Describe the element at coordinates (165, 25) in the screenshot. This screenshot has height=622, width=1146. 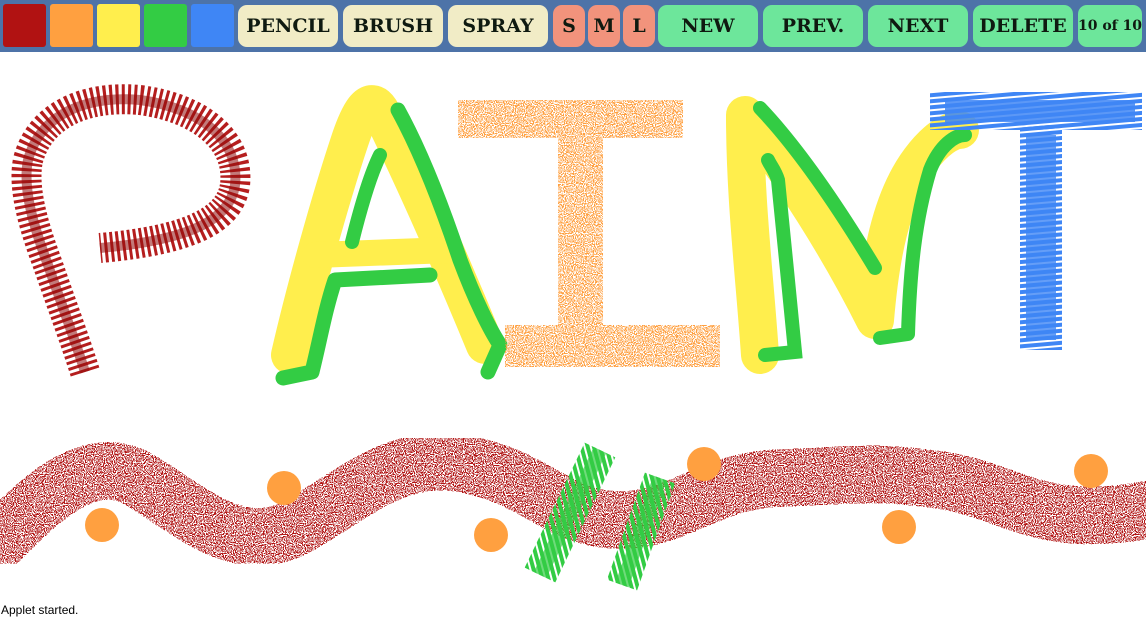
I see `color-swatch-green` at that location.